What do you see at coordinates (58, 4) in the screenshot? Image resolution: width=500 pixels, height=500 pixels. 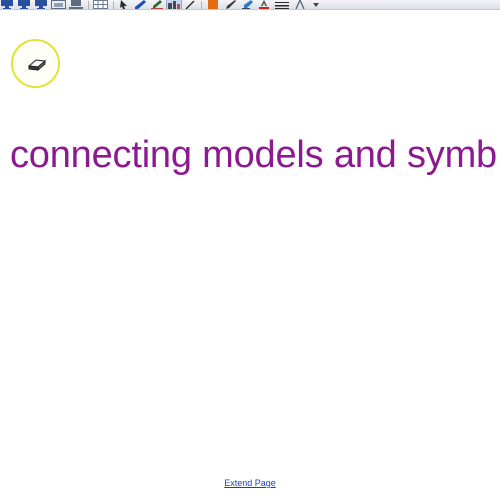 I see `image-icon` at bounding box center [58, 4].